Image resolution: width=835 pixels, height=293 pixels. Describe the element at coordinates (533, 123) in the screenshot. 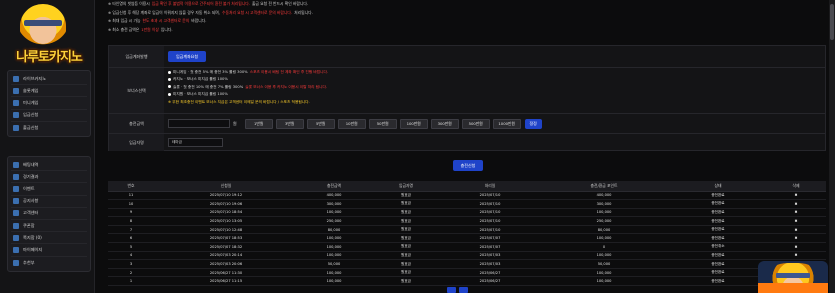

I see `reset-amount-button: 정정` at that location.